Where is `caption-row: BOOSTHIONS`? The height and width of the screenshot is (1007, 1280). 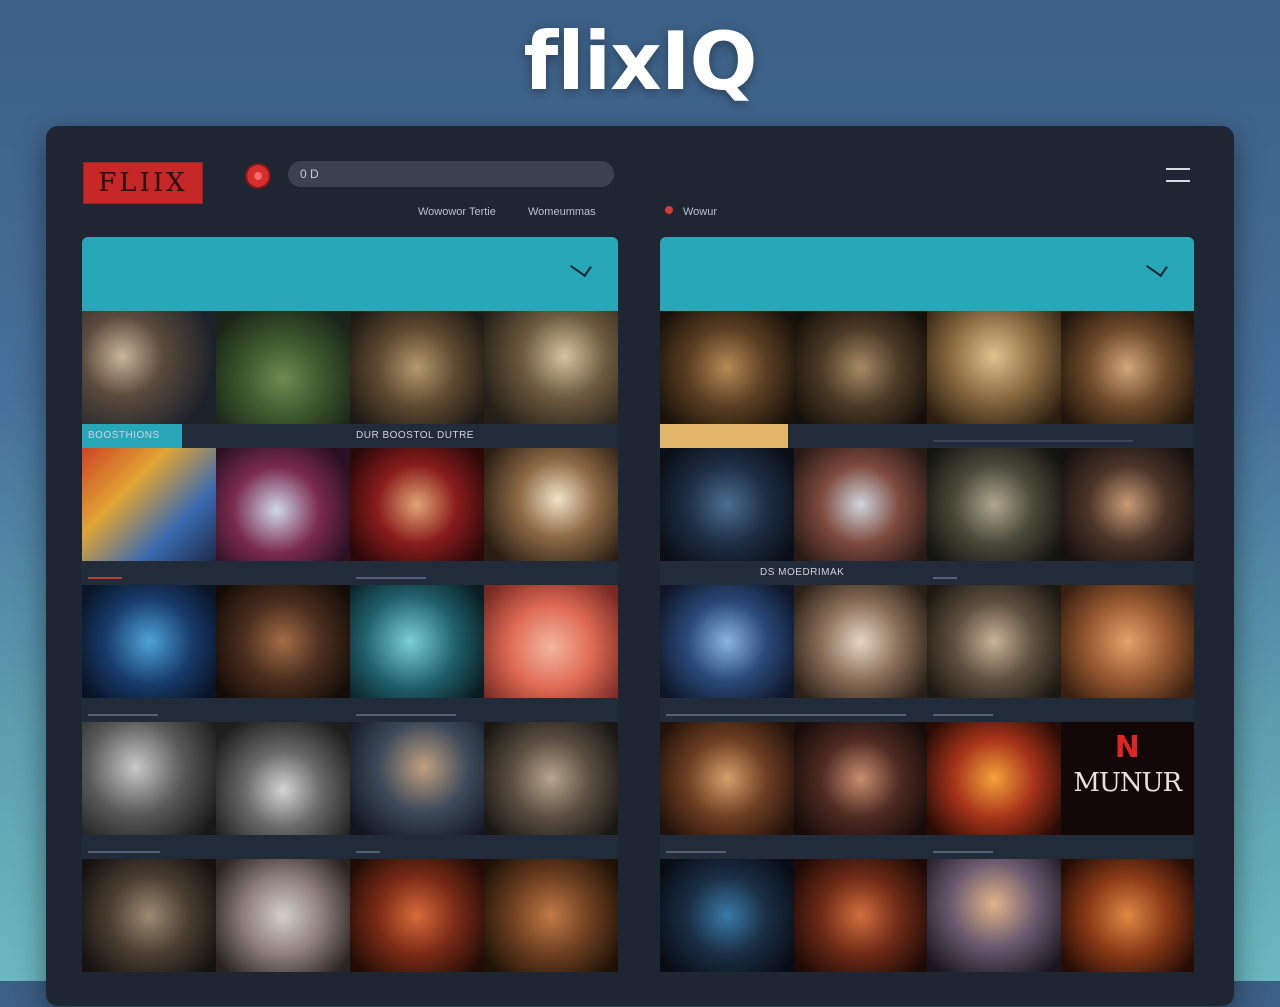
caption-row: BOOSTHIONS is located at coordinates (216, 436).